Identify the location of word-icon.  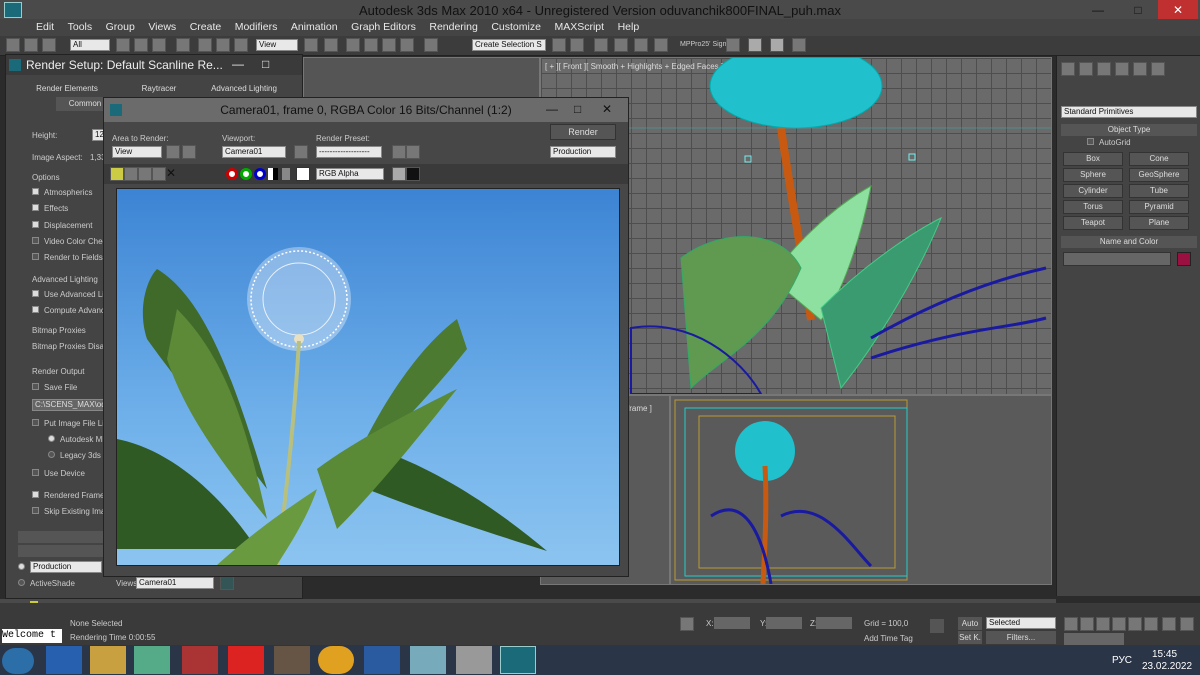
(382, 660).